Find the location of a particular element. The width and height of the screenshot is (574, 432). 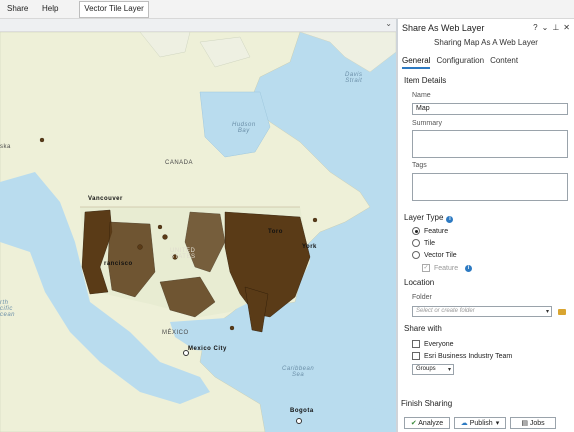

pane-tabs: General Configuration Content is located at coordinates (460, 62).